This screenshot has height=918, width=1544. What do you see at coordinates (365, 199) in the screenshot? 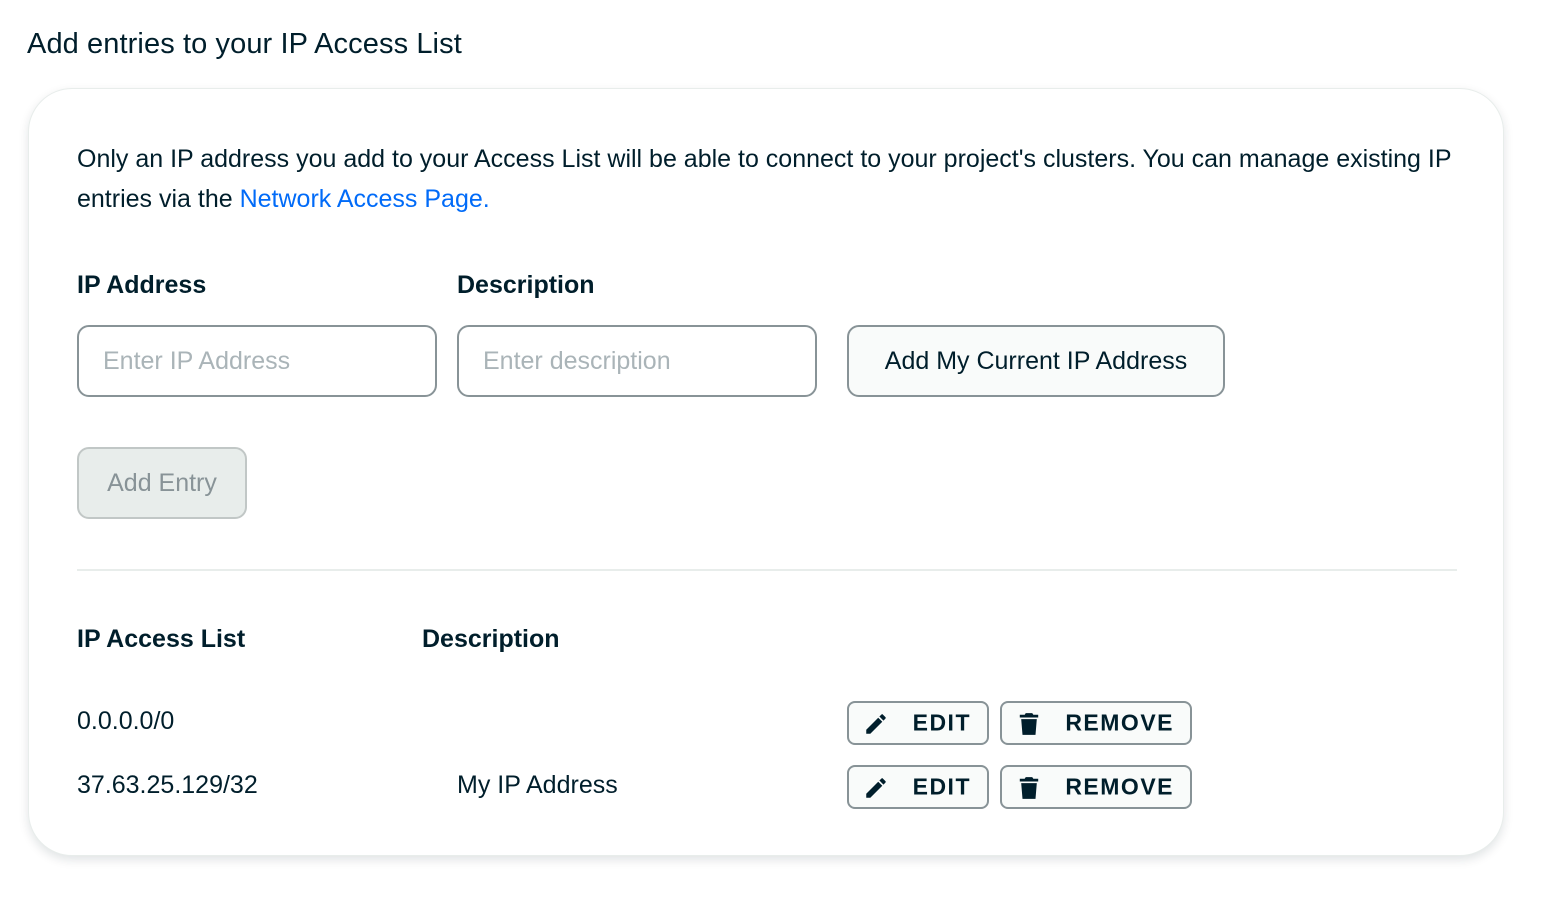
I see `network-access-link: Network Access Page.` at bounding box center [365, 199].